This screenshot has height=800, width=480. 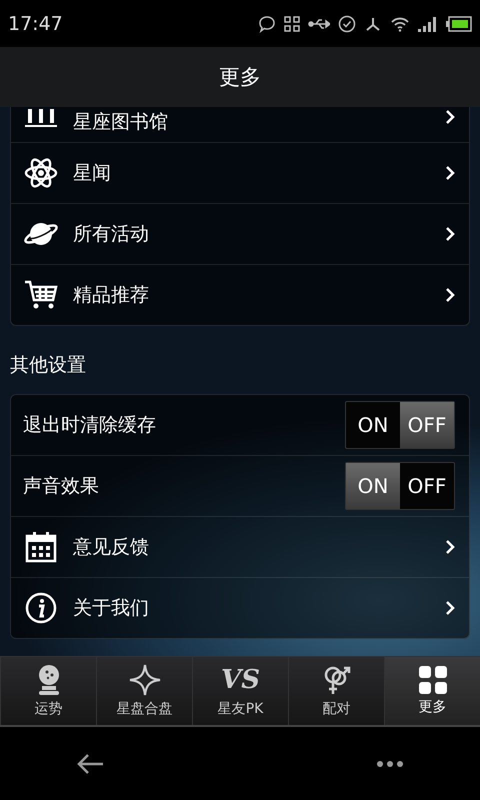 What do you see at coordinates (61, 486) in the screenshot?
I see `setting-label: 声音效果` at bounding box center [61, 486].